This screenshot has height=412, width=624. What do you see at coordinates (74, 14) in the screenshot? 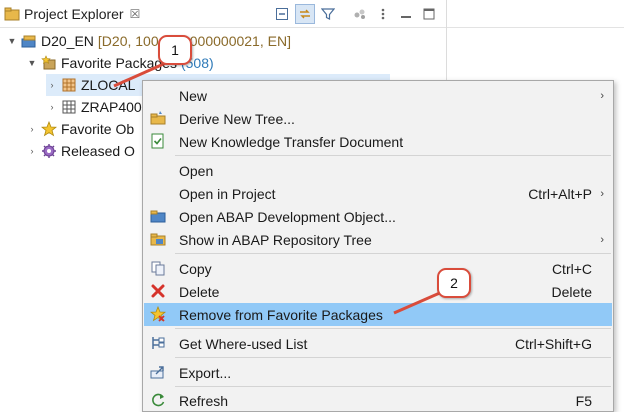
I see `view-tab-title: Project Explorer` at bounding box center [74, 14].